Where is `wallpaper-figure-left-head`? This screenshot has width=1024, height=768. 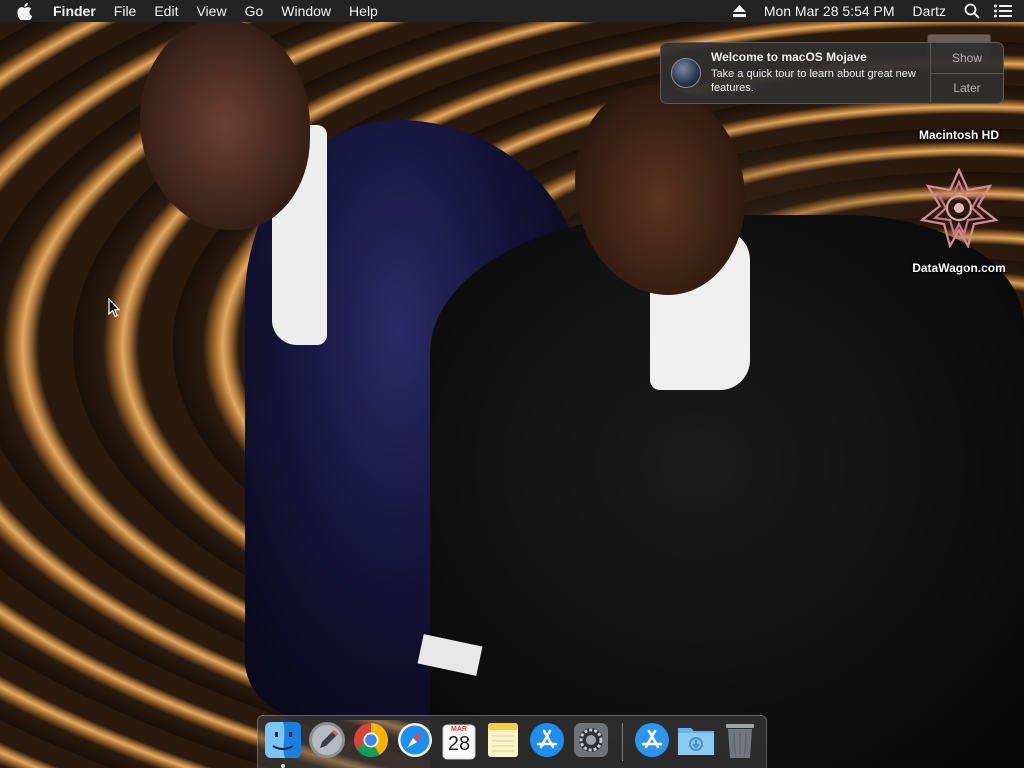
wallpaper-figure-left-head is located at coordinates (225, 125).